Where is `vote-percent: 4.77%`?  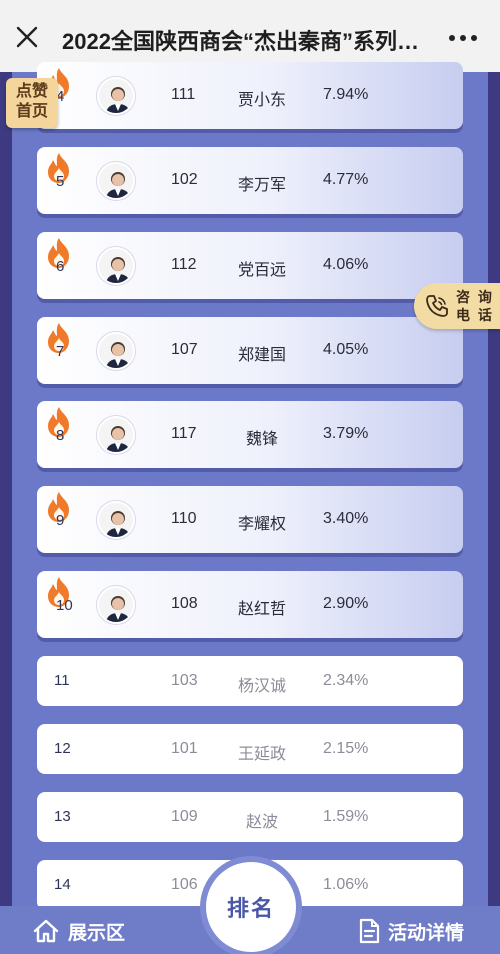
vote-percent: 4.77% is located at coordinates (346, 179).